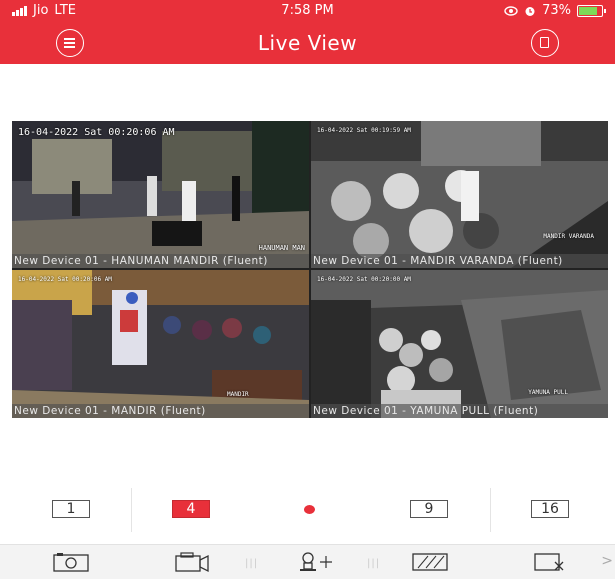 Image resolution: width=615 pixels, height=579 pixels. What do you see at coordinates (545, 43) in the screenshot?
I see `layout-toggle-button` at bounding box center [545, 43].